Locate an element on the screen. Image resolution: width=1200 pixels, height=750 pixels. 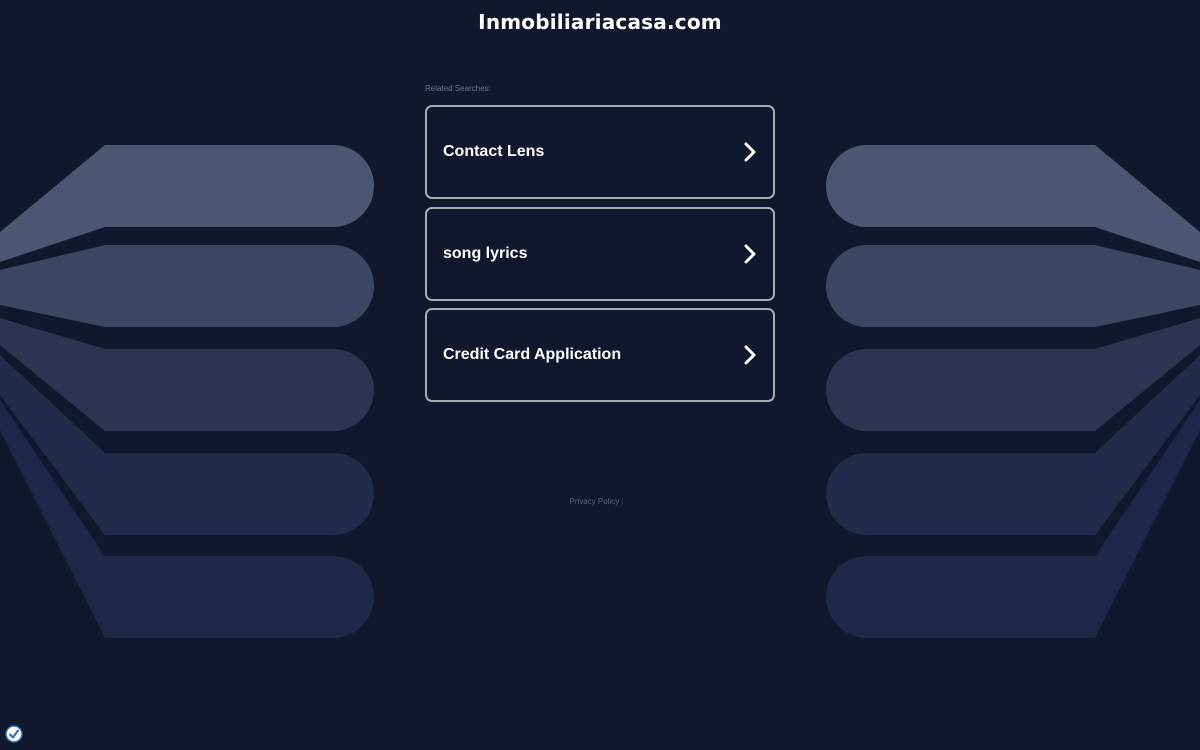
privacy-policy-link: Privacy Policy is located at coordinates (594, 501).